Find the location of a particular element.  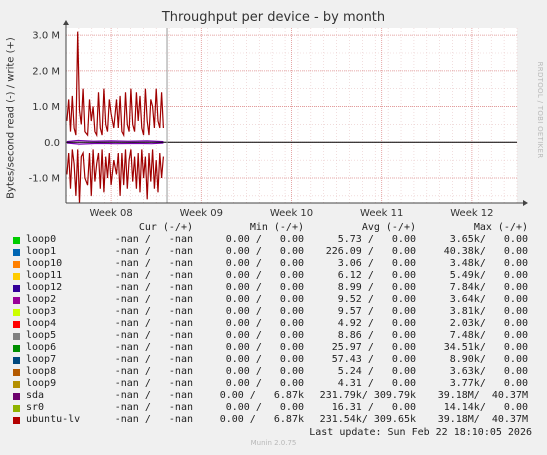

legend-max: 8.90k/ 0.00 is located at coordinates (488, 359).